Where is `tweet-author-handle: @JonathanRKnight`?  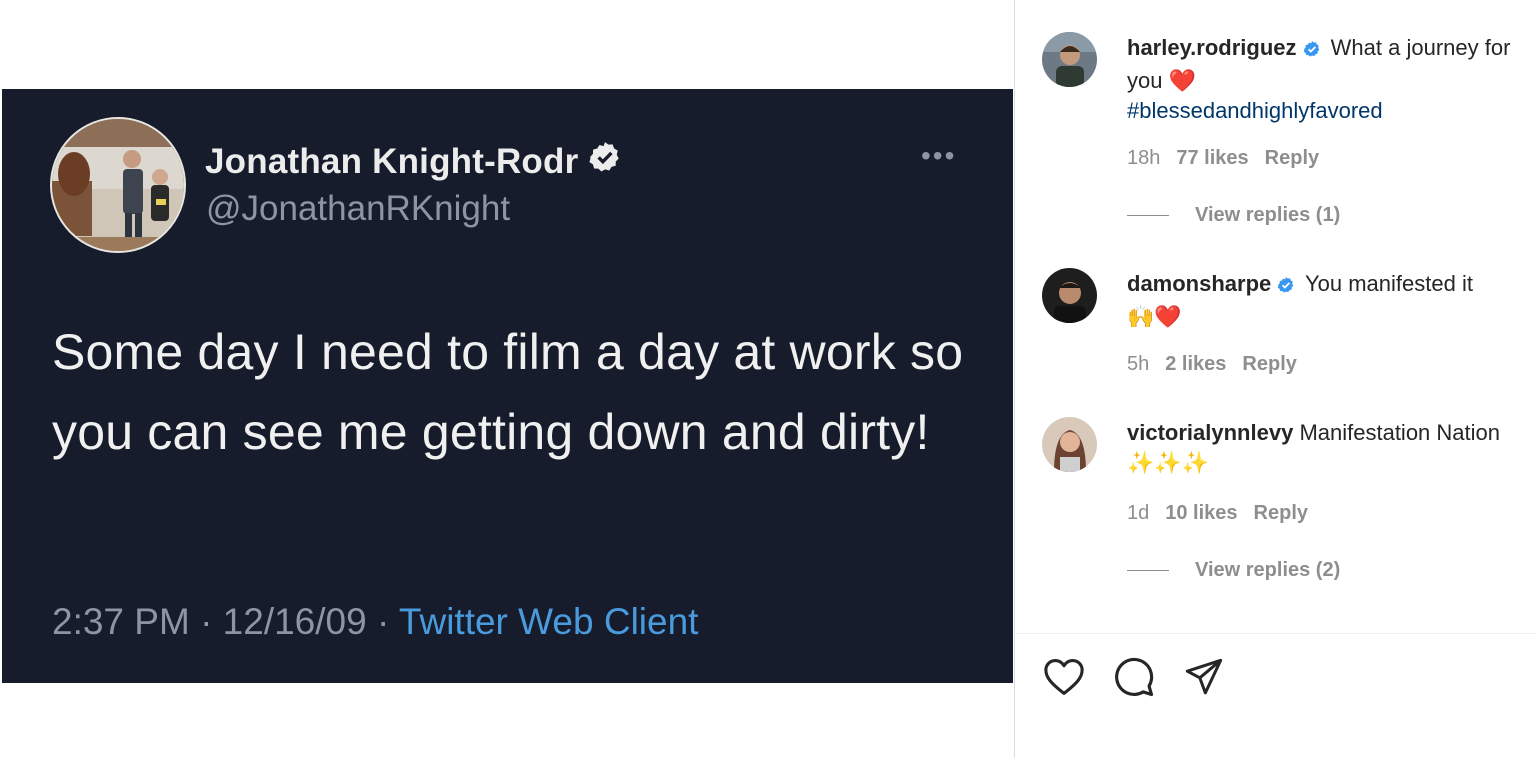 tweet-author-handle: @JonathanRKnight is located at coordinates (358, 208).